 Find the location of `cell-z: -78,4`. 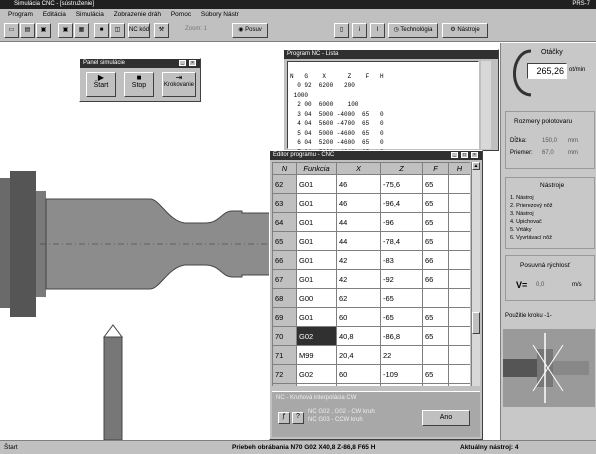

cell-z: -78,4 is located at coordinates (401, 241).